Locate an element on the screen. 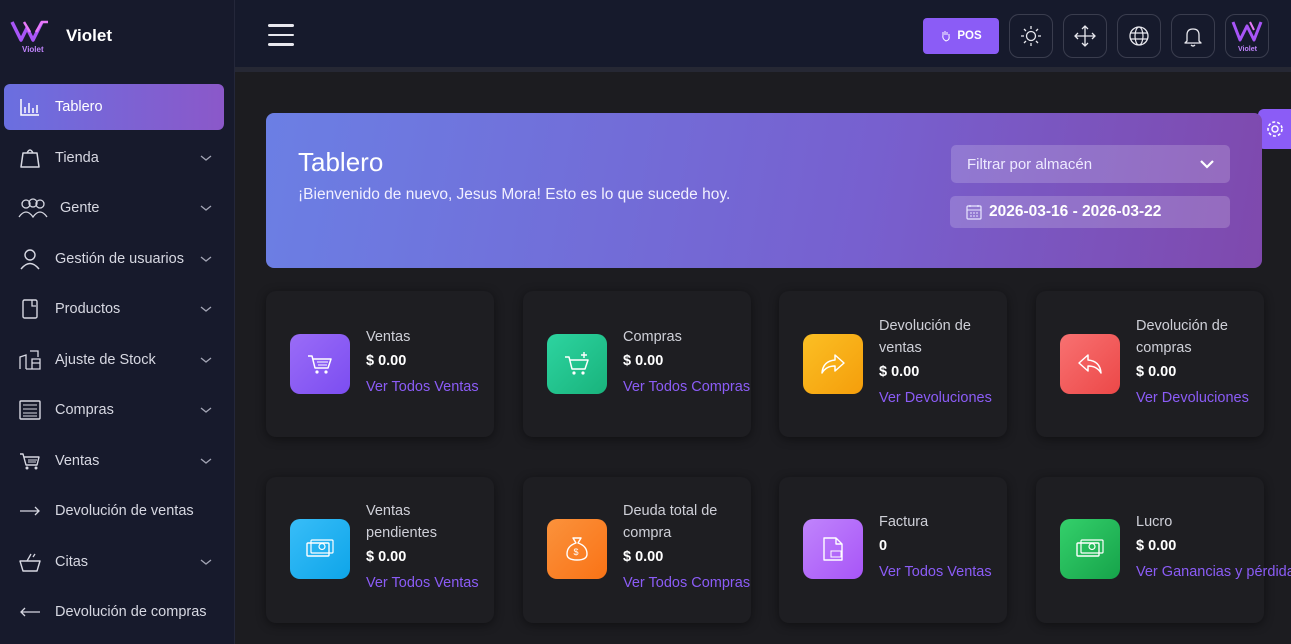 The image size is (1291, 644). sidebar-item-gestion-usuarios: Gestión de usuarios is located at coordinates (114, 259).